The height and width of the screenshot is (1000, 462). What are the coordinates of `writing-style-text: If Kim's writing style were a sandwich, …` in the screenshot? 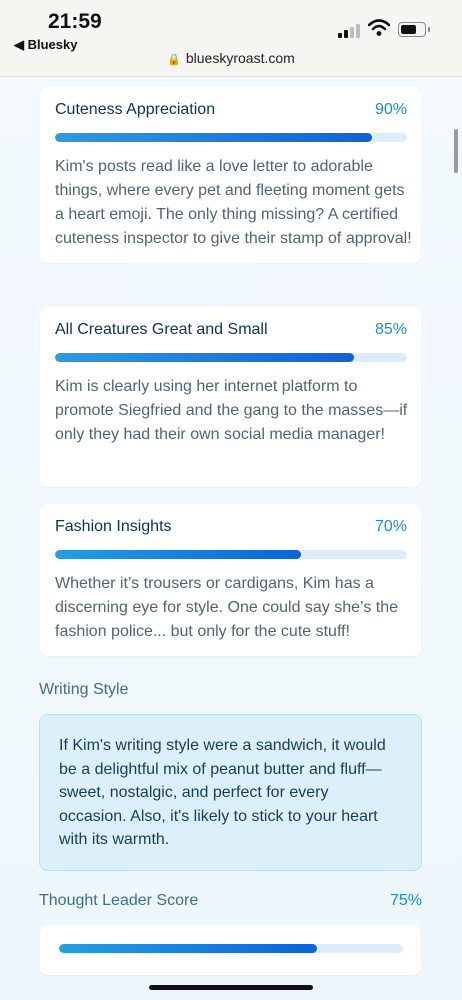 It's located at (222, 792).